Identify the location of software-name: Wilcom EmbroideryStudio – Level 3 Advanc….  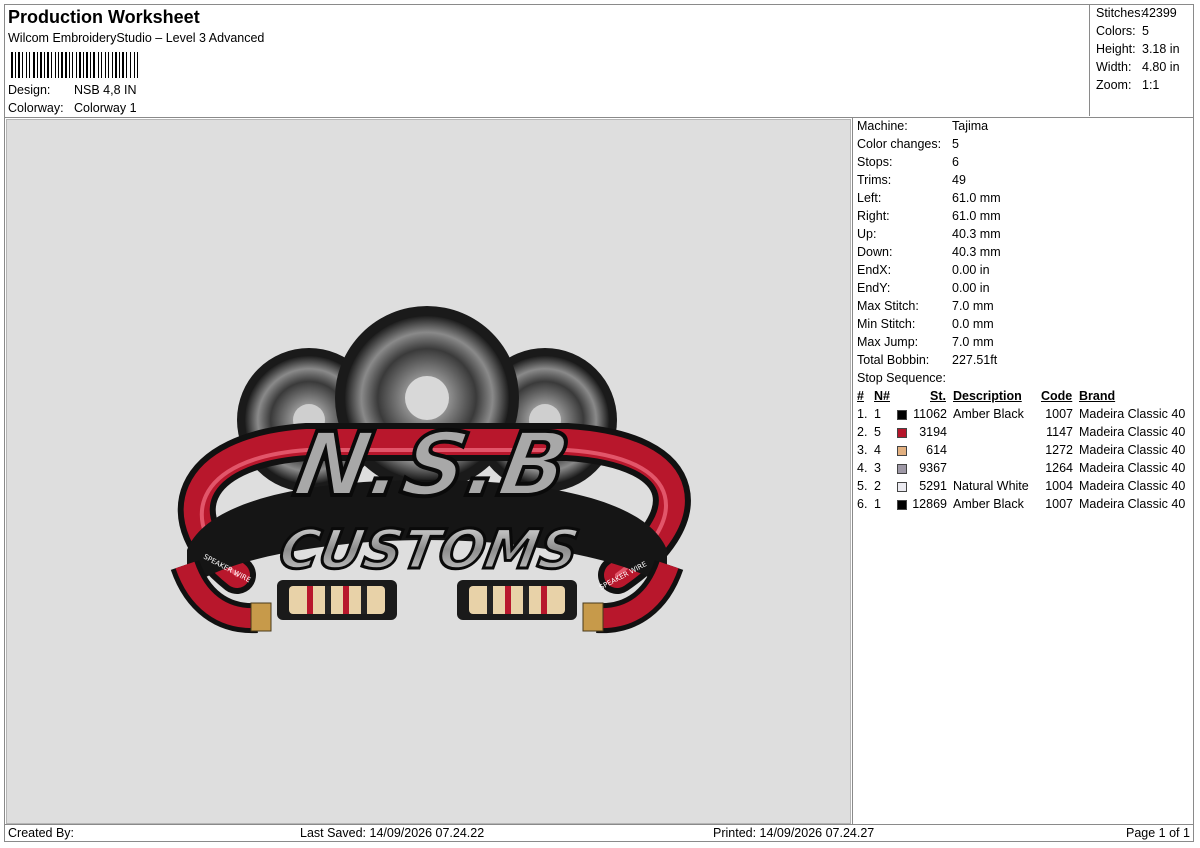
(136, 38).